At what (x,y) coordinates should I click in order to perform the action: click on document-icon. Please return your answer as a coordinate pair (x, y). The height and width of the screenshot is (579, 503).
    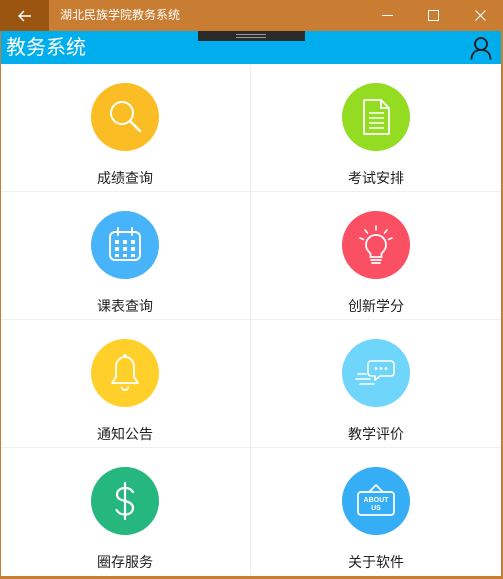
    Looking at the image, I should click on (376, 117).